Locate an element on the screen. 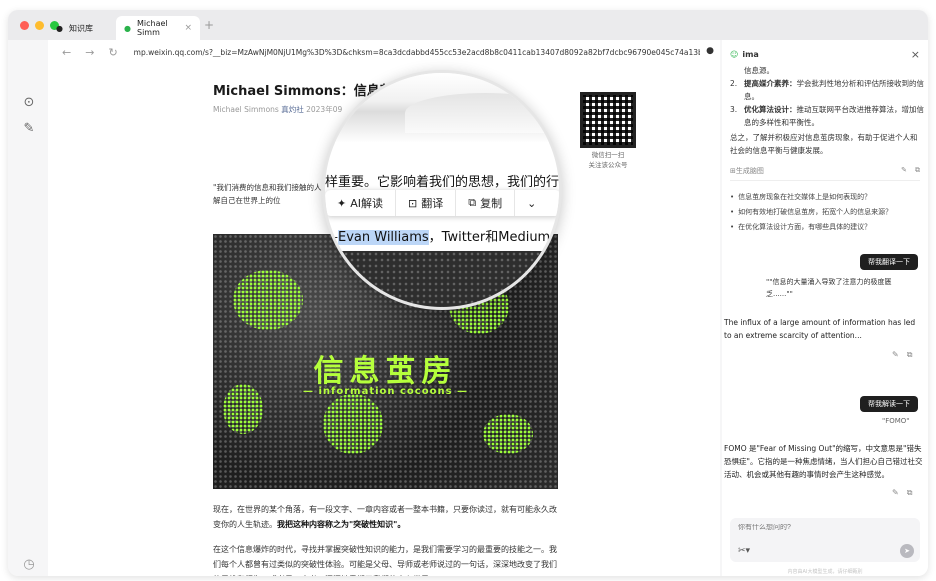  wechat-icon: ● is located at coordinates (127, 28).